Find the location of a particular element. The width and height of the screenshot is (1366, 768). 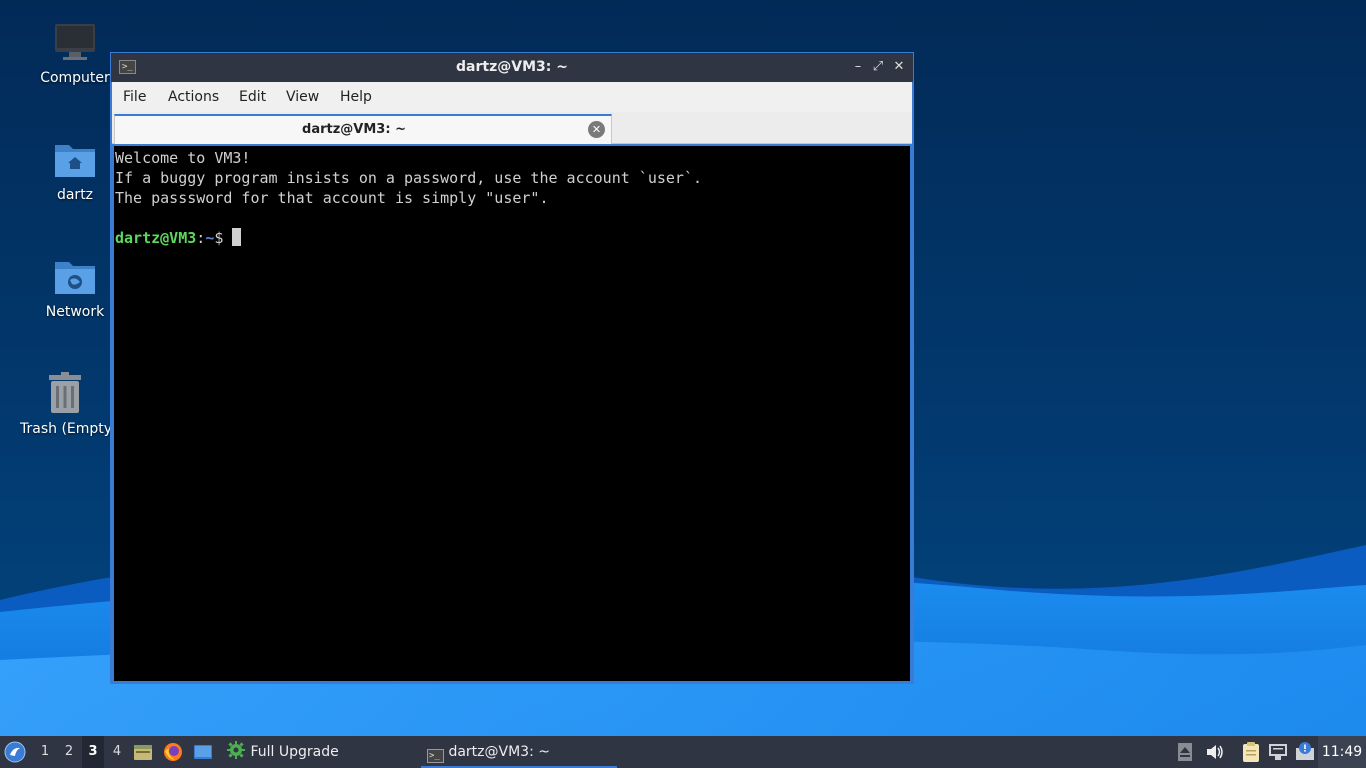

gear-icon is located at coordinates (236, 750).